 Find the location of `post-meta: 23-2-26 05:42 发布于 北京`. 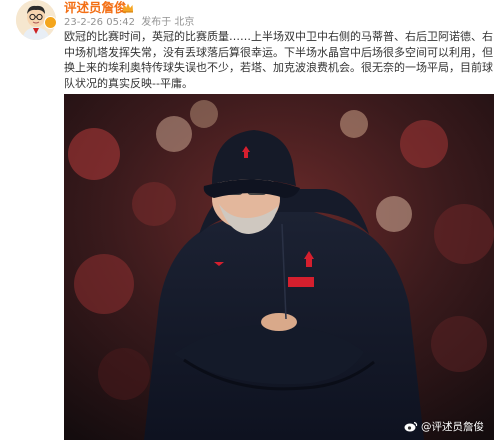

post-meta: 23-2-26 05:42 发布于 北京 is located at coordinates (130, 23).